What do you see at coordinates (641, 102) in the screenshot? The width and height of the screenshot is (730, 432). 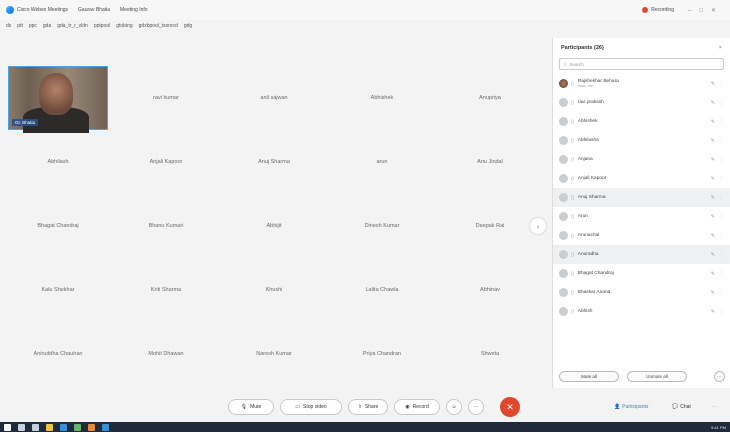 I see `participant-list-item: ▯ ravi prakash ✎ ⋮` at bounding box center [641, 102].